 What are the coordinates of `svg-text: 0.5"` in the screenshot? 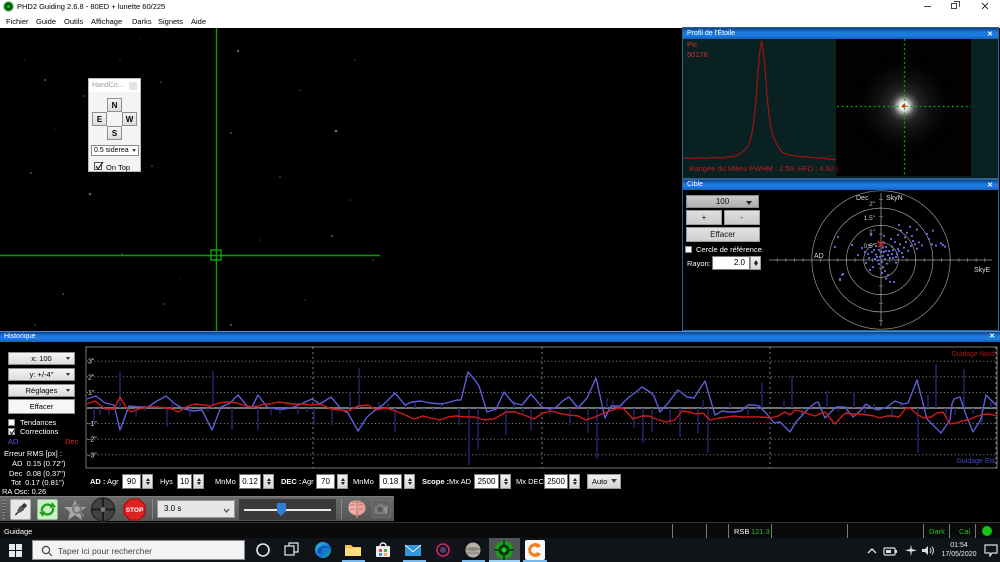 It's located at (870, 246).